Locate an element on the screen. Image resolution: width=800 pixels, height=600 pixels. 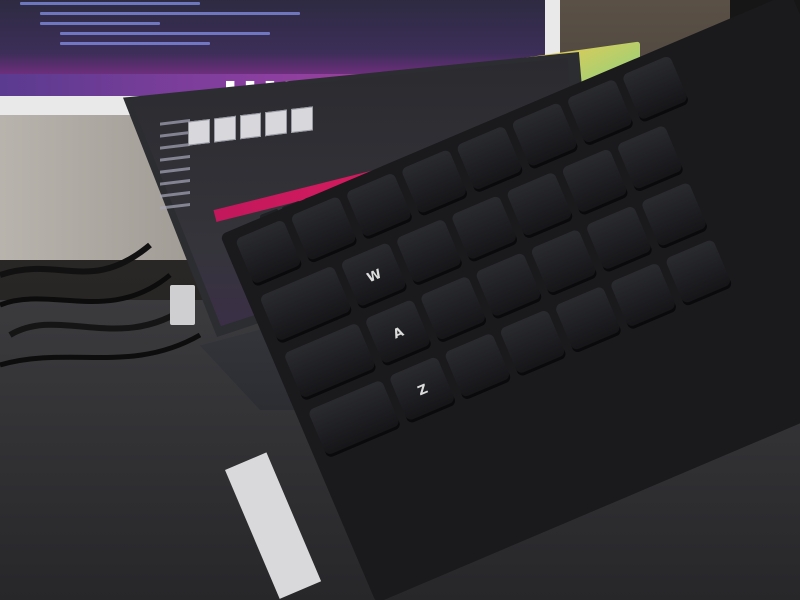
keyboard-key-w: W is located at coordinates (374, 276).